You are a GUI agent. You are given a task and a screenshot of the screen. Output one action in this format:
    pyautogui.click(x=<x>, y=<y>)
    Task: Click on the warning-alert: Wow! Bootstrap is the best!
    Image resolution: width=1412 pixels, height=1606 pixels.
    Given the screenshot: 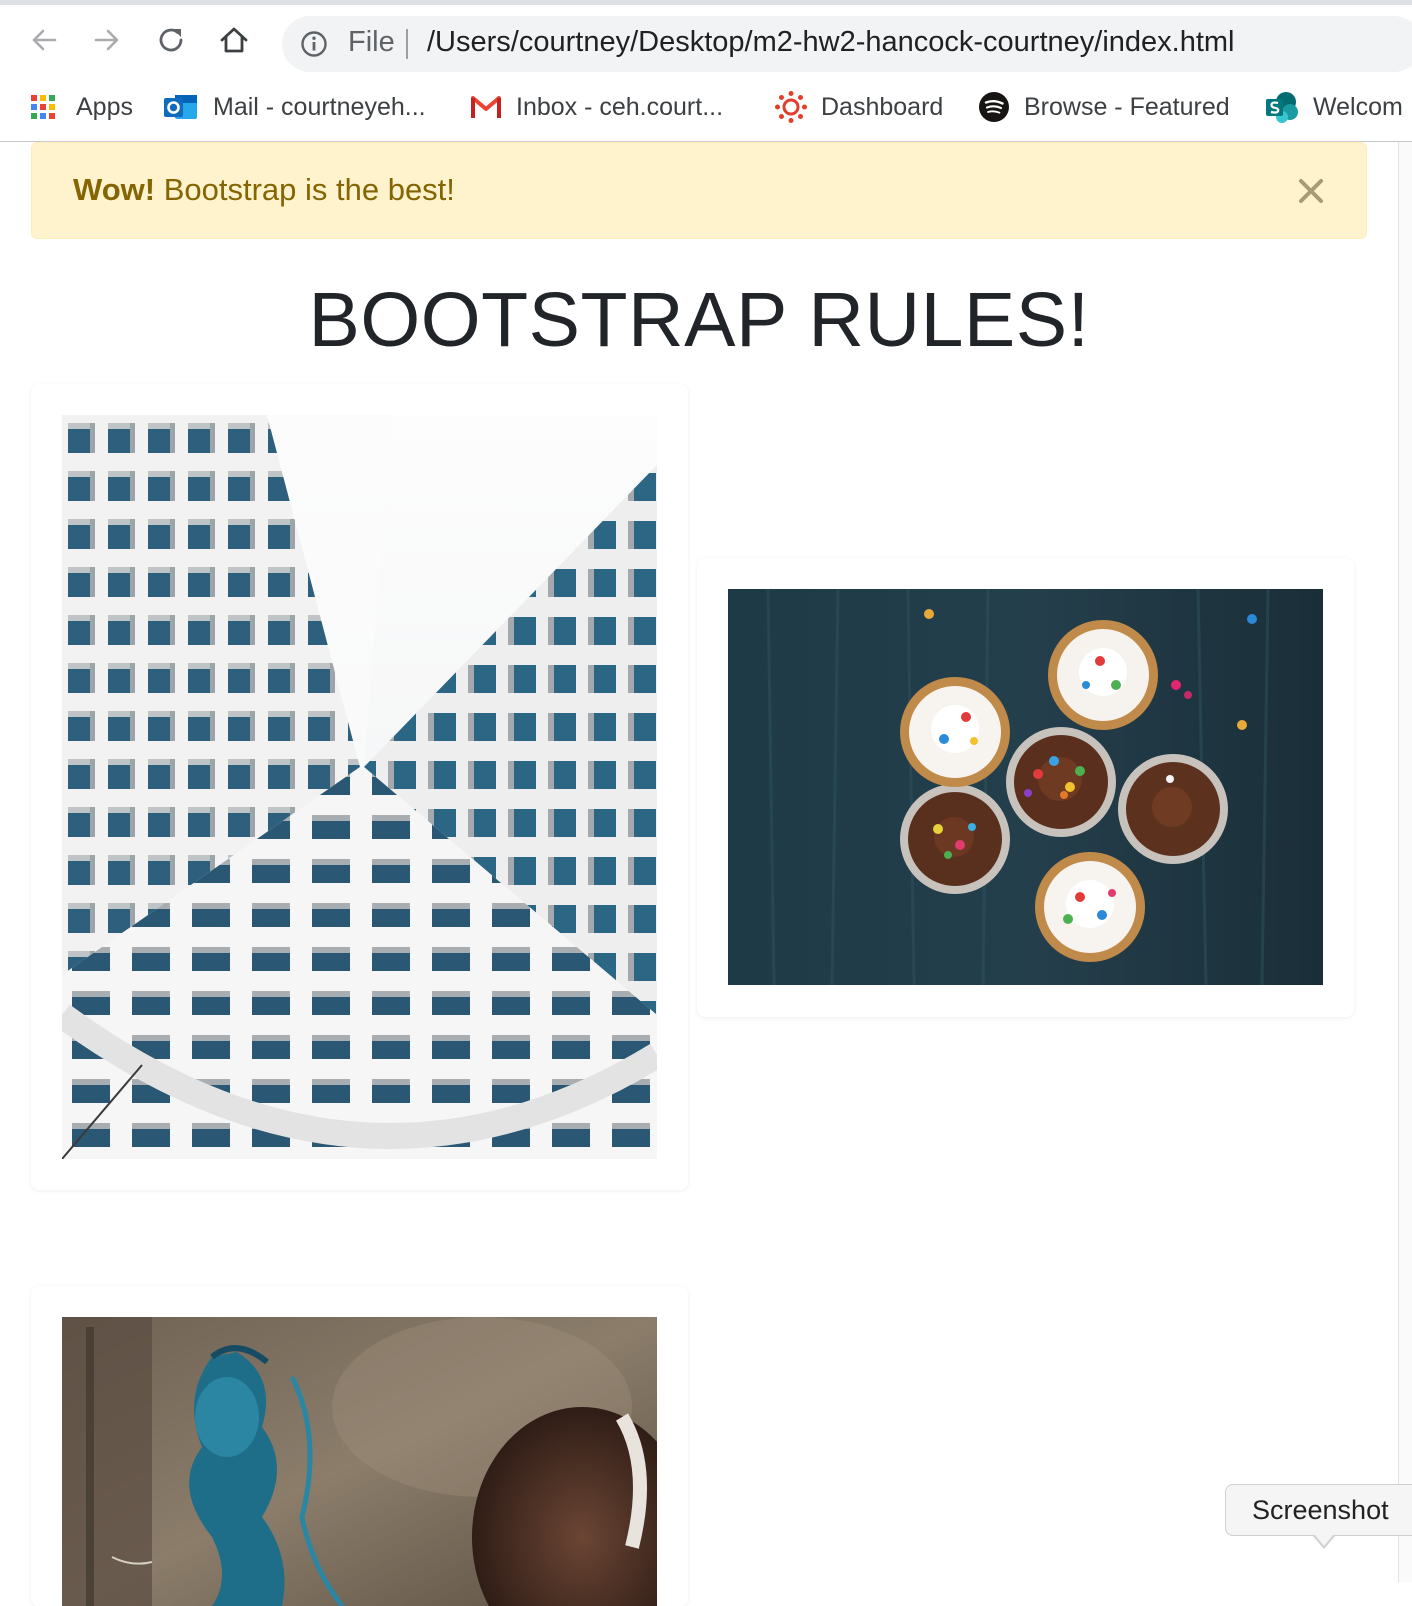 What is the action you would take?
    pyautogui.click(x=699, y=190)
    